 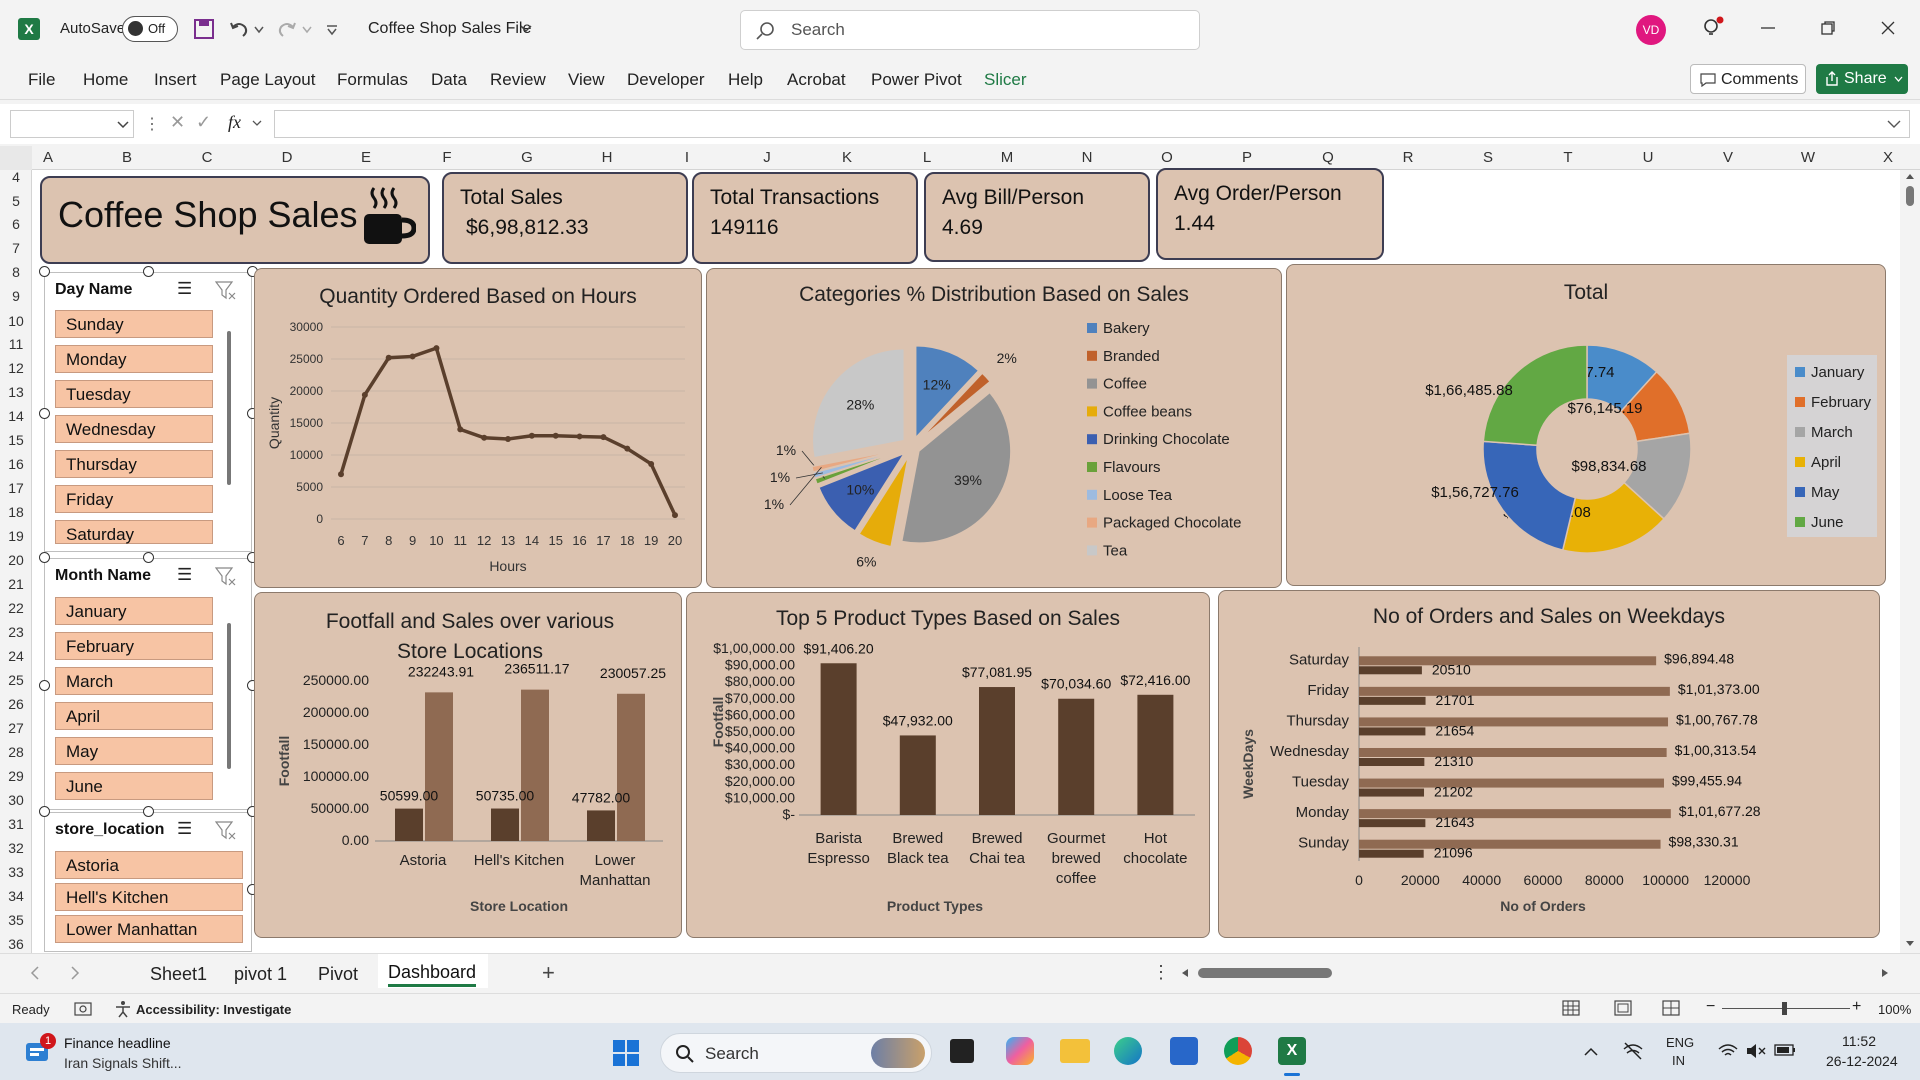 What do you see at coordinates (1728, 1051) in the screenshot?
I see `wifi-icon` at bounding box center [1728, 1051].